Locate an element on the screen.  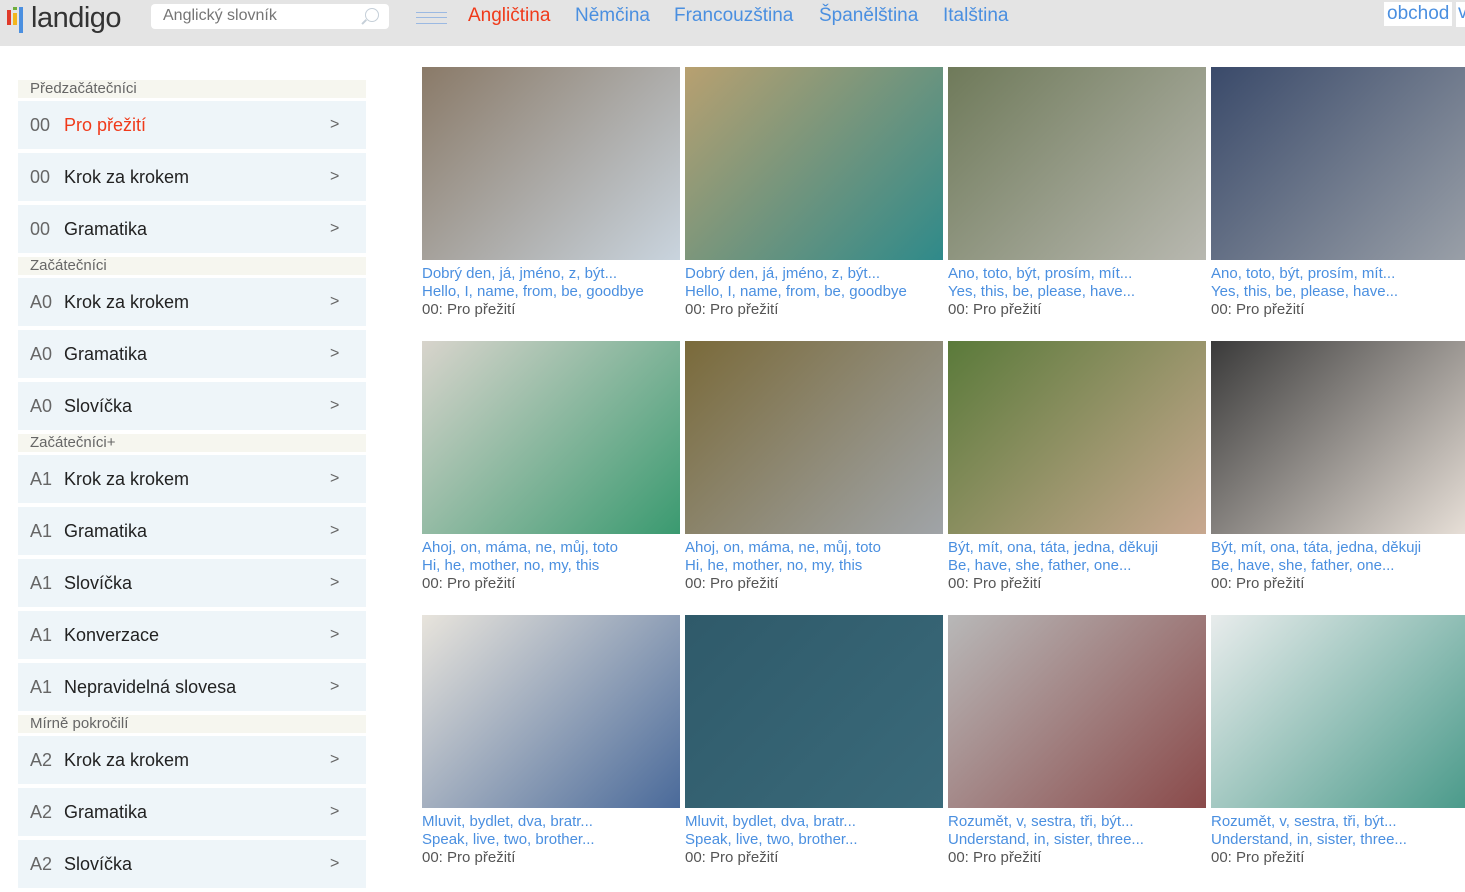
sidebar-section-header: Předzačátečníci is located at coordinates (192, 89).